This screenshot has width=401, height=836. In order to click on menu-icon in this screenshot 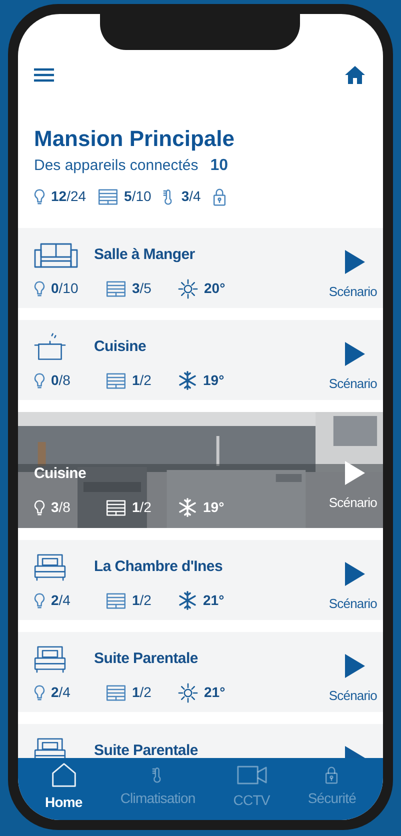, I will do `click(44, 75)`.